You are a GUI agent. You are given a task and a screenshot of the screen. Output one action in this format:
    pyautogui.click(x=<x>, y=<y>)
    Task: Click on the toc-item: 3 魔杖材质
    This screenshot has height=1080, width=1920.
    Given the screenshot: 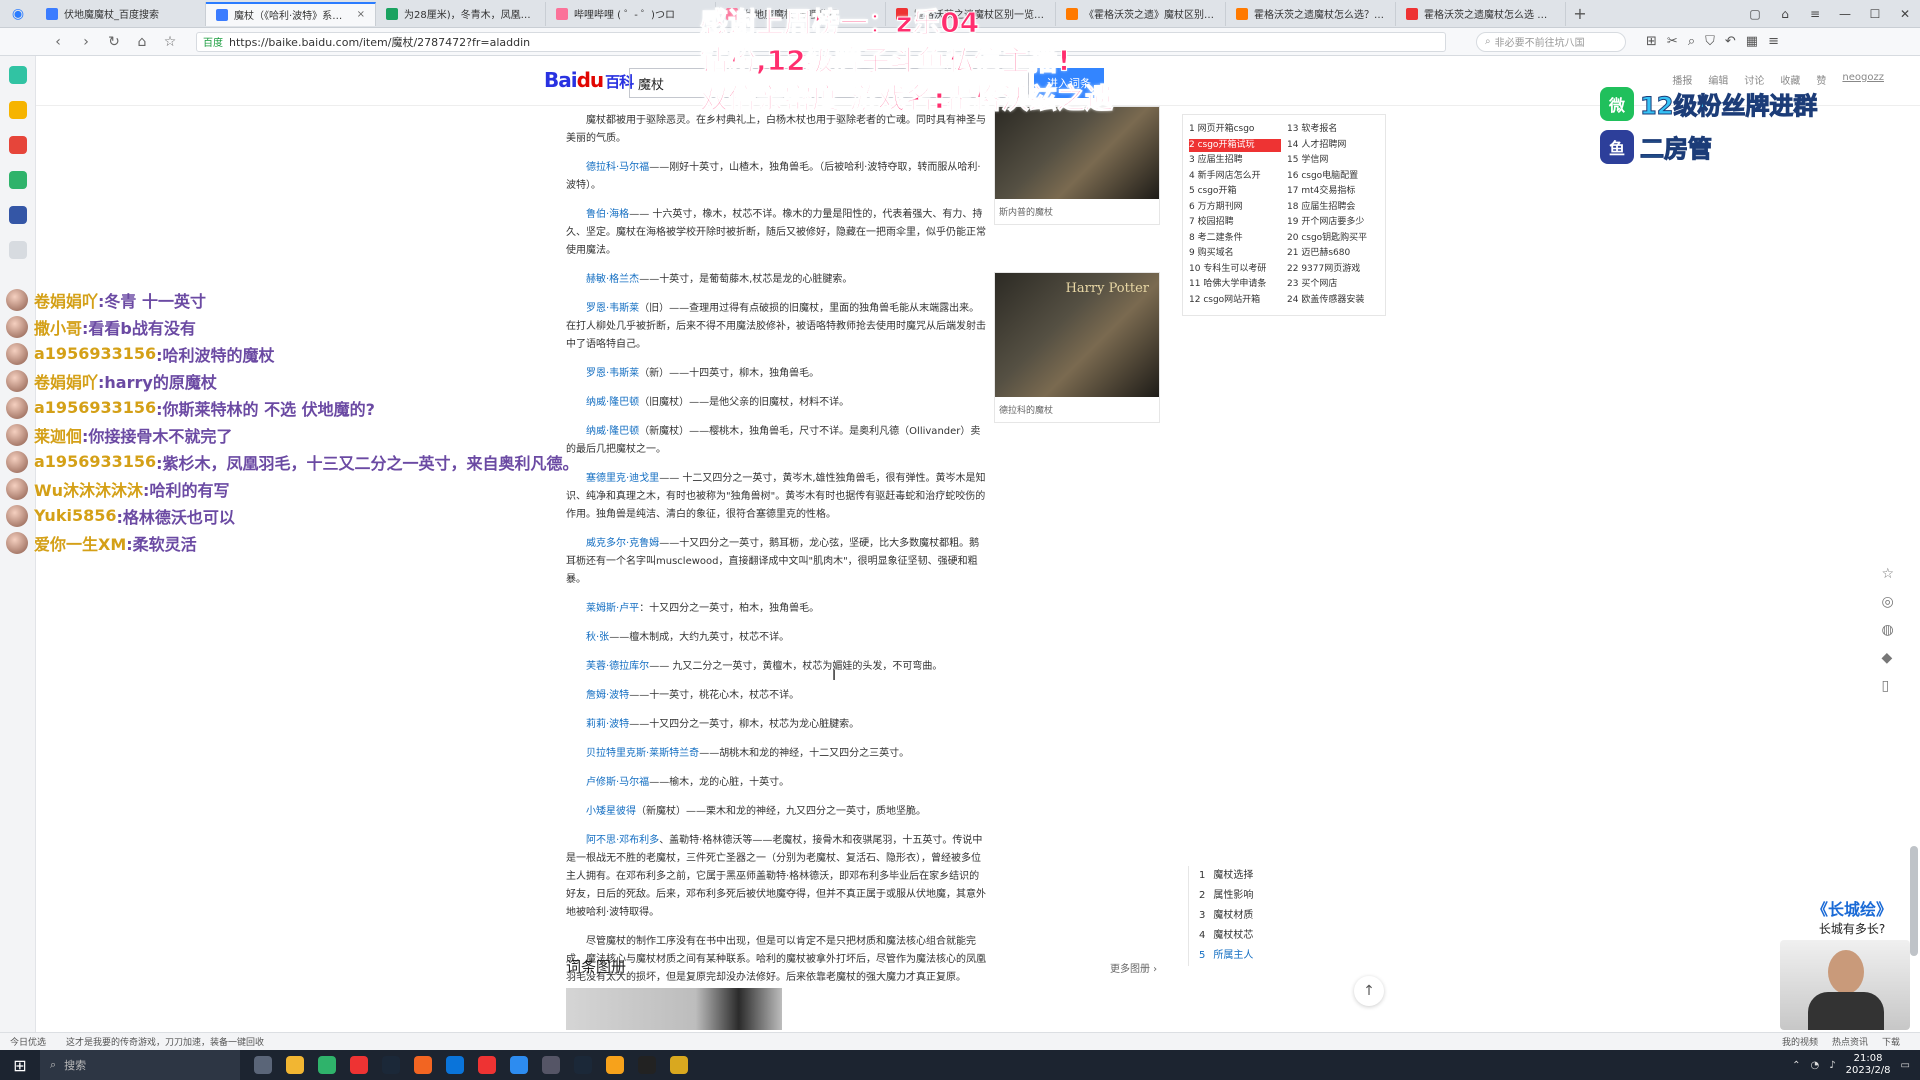 What is the action you would take?
    pyautogui.click(x=1226, y=916)
    